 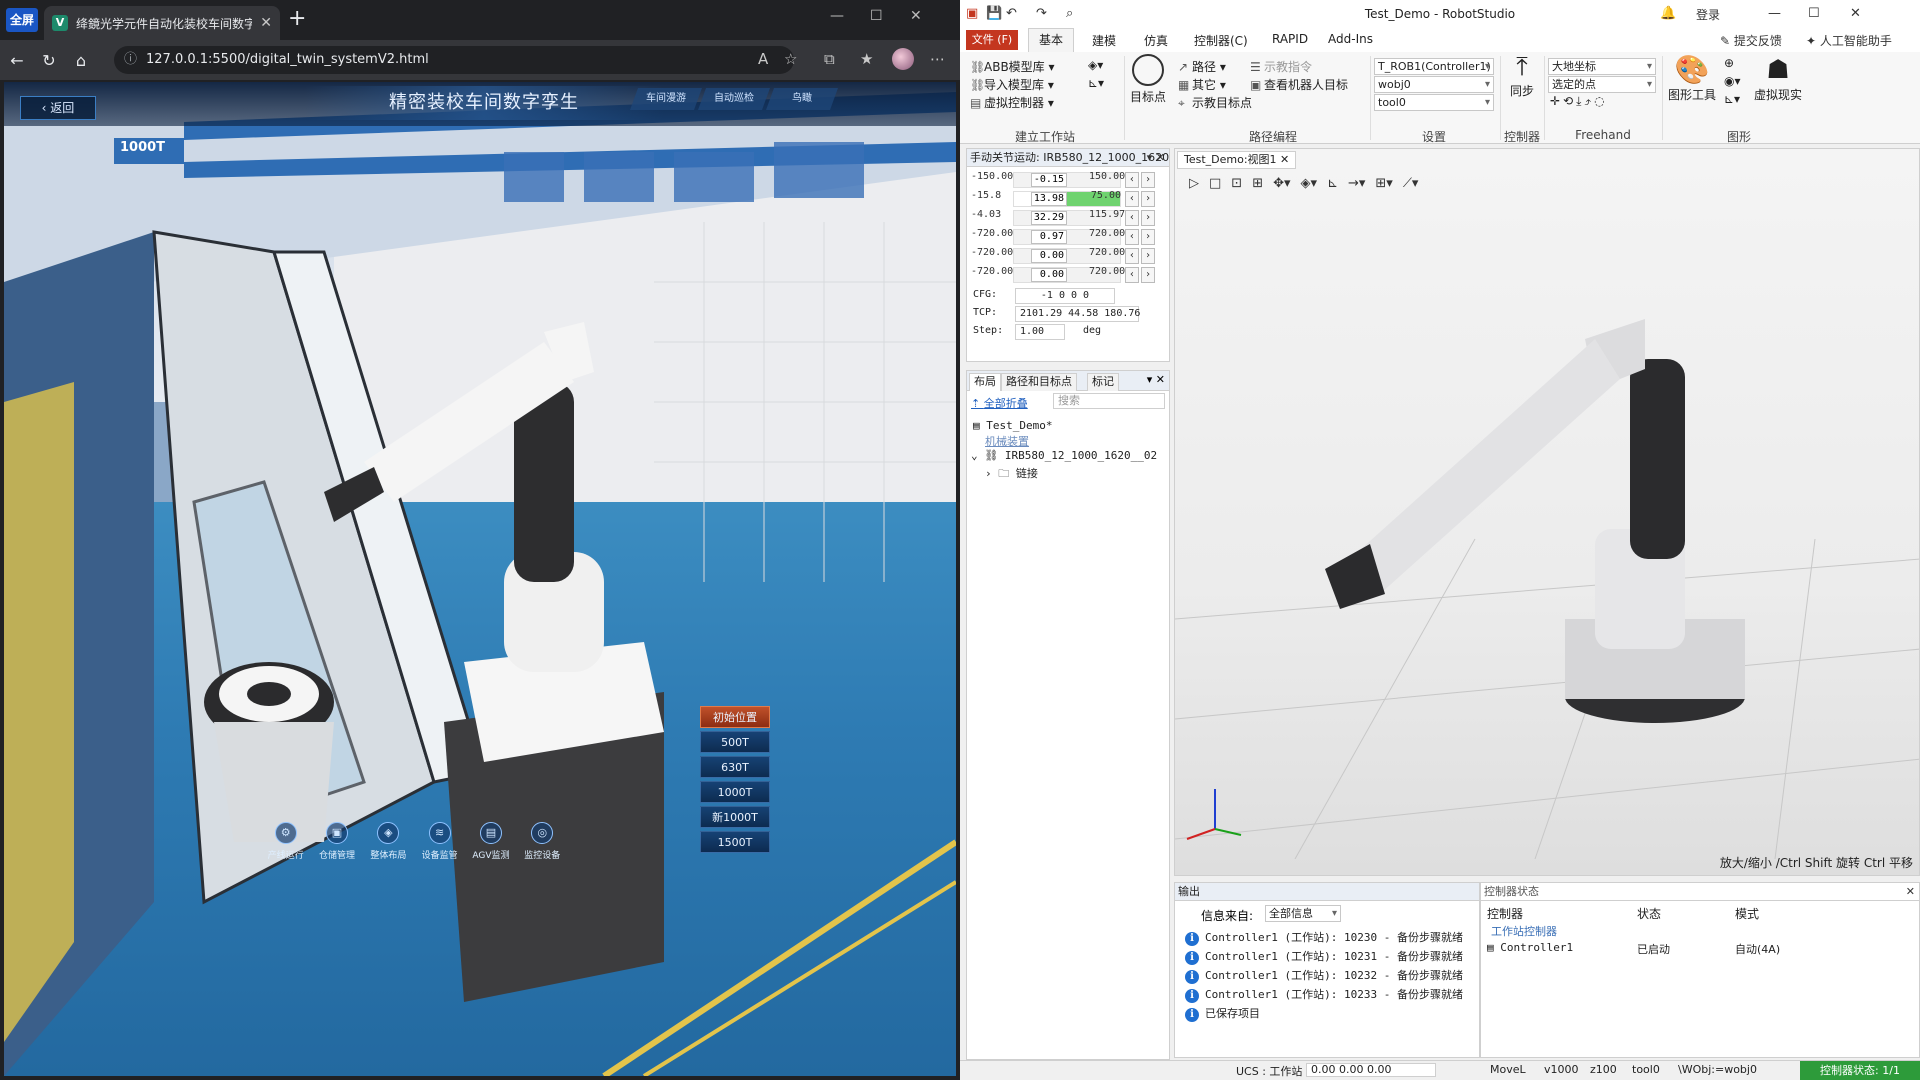 What do you see at coordinates (999, 403) in the screenshot?
I see `collapse-all-link: ⇡ 全部折叠` at bounding box center [999, 403].